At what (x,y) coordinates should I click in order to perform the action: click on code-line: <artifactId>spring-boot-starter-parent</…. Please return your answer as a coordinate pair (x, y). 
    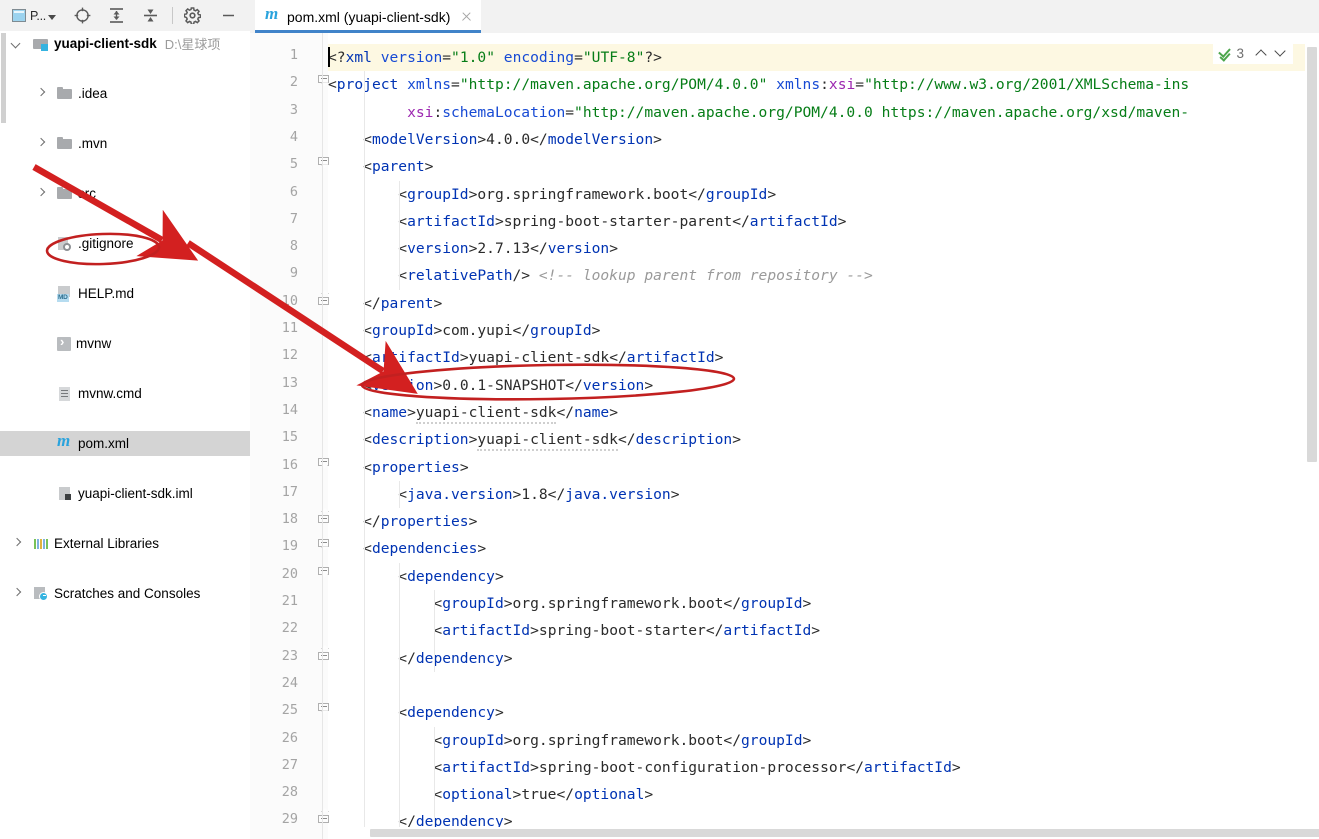
    Looking at the image, I should click on (587, 221).